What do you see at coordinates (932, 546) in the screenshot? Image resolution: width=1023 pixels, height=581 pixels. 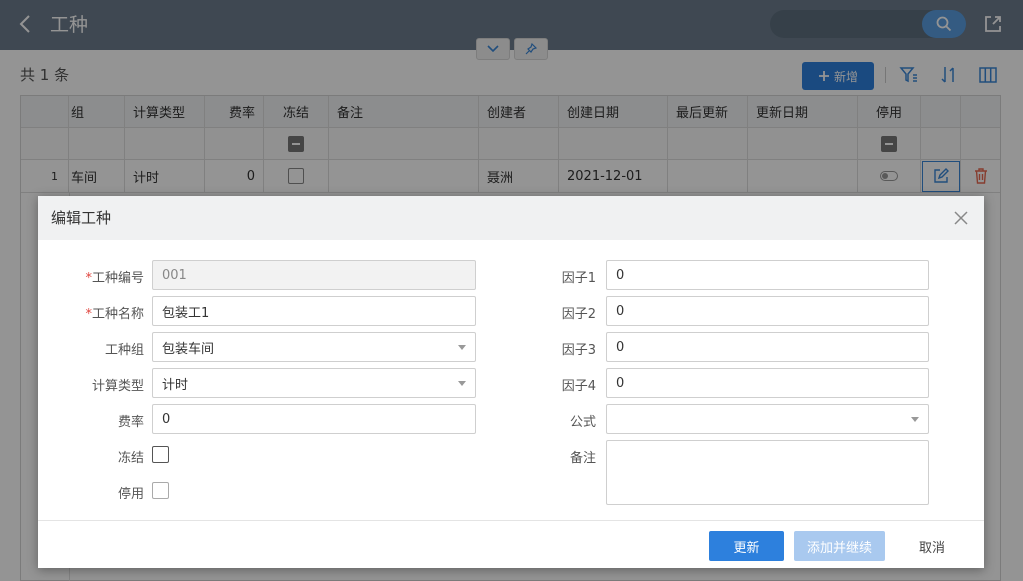 I see `cancel-button: 取消` at bounding box center [932, 546].